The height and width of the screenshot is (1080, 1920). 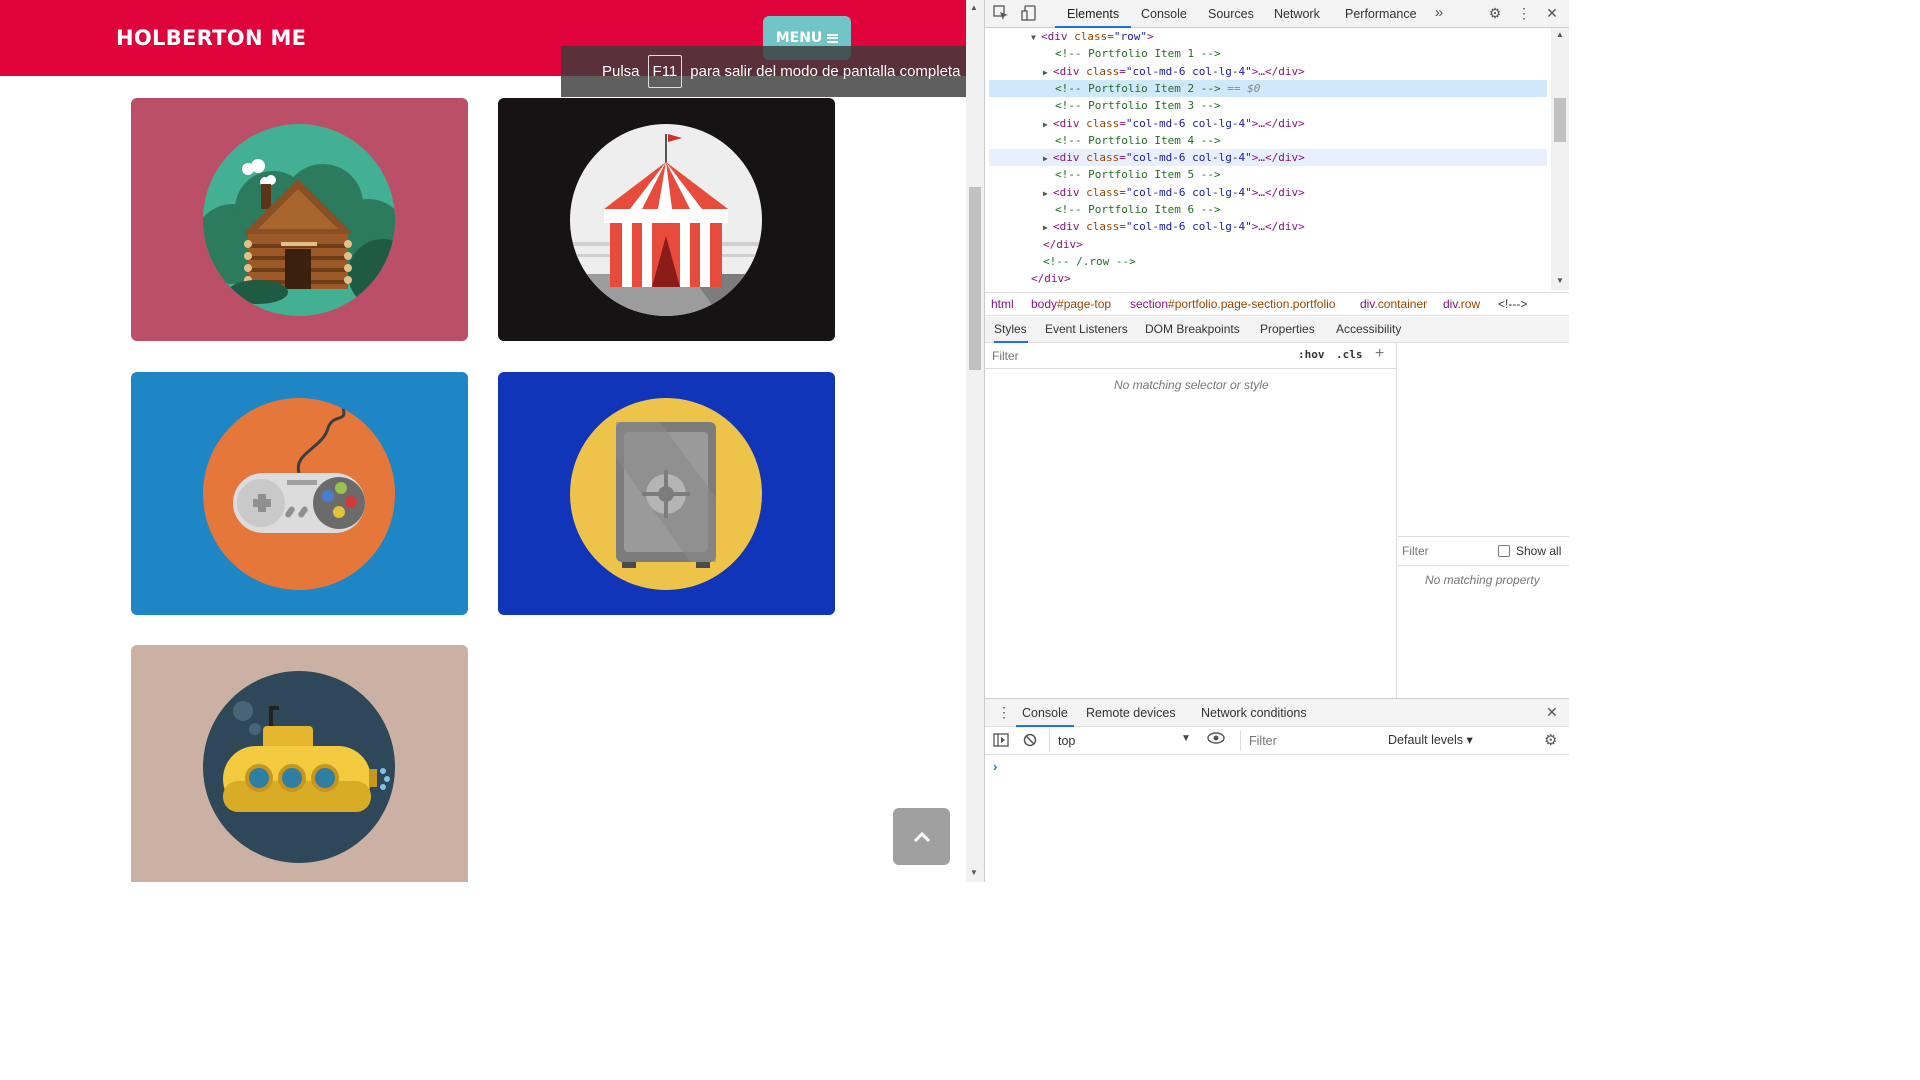 I want to click on portfolio-item-submarine, so click(x=299, y=763).